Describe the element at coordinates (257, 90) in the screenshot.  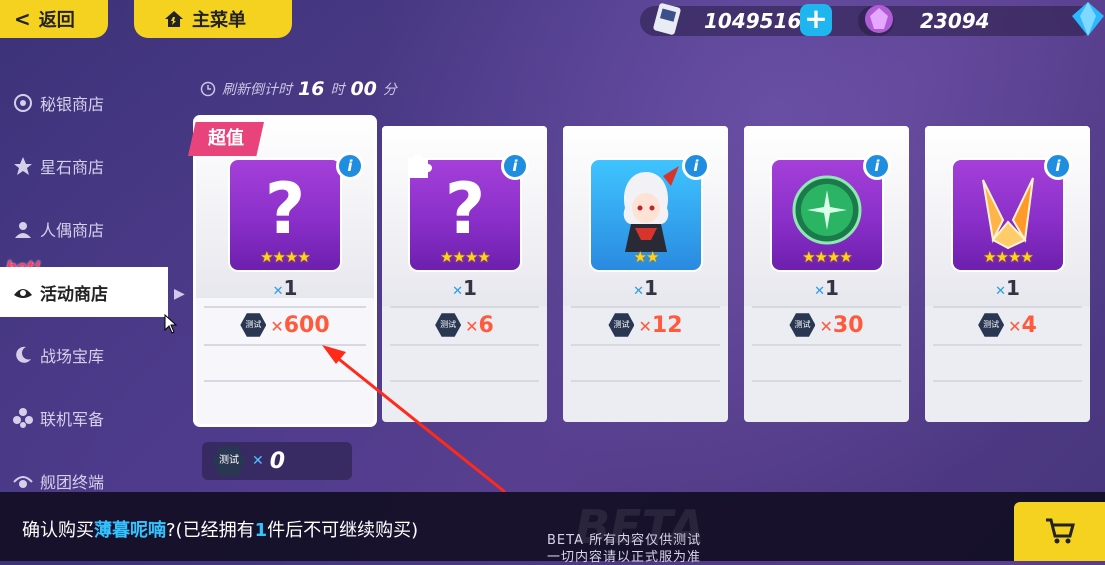
I see `timer-prefix: 刷新倒计时` at that location.